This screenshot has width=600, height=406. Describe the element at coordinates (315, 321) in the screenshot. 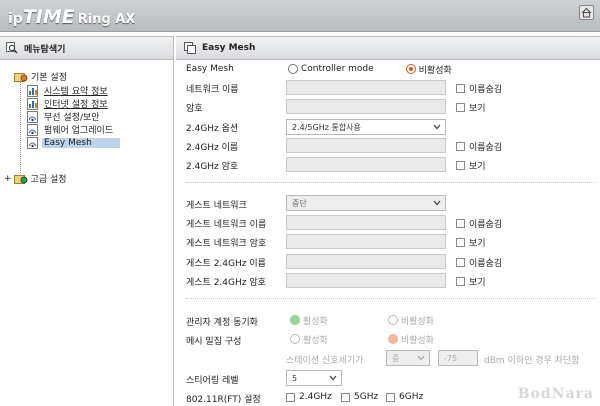

I see `radio-label: 활성화` at that location.